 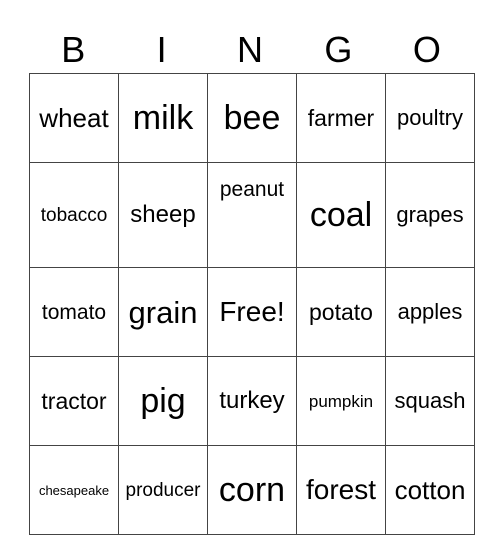 I want to click on card-cell: peanut, so click(x=252, y=215).